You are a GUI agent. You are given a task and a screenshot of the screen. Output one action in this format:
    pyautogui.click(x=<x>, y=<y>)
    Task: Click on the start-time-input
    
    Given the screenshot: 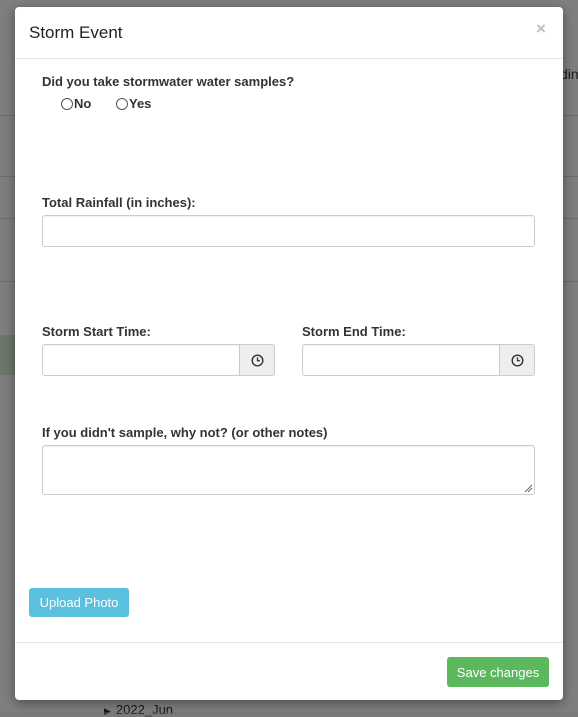 What is the action you would take?
    pyautogui.click(x=141, y=360)
    